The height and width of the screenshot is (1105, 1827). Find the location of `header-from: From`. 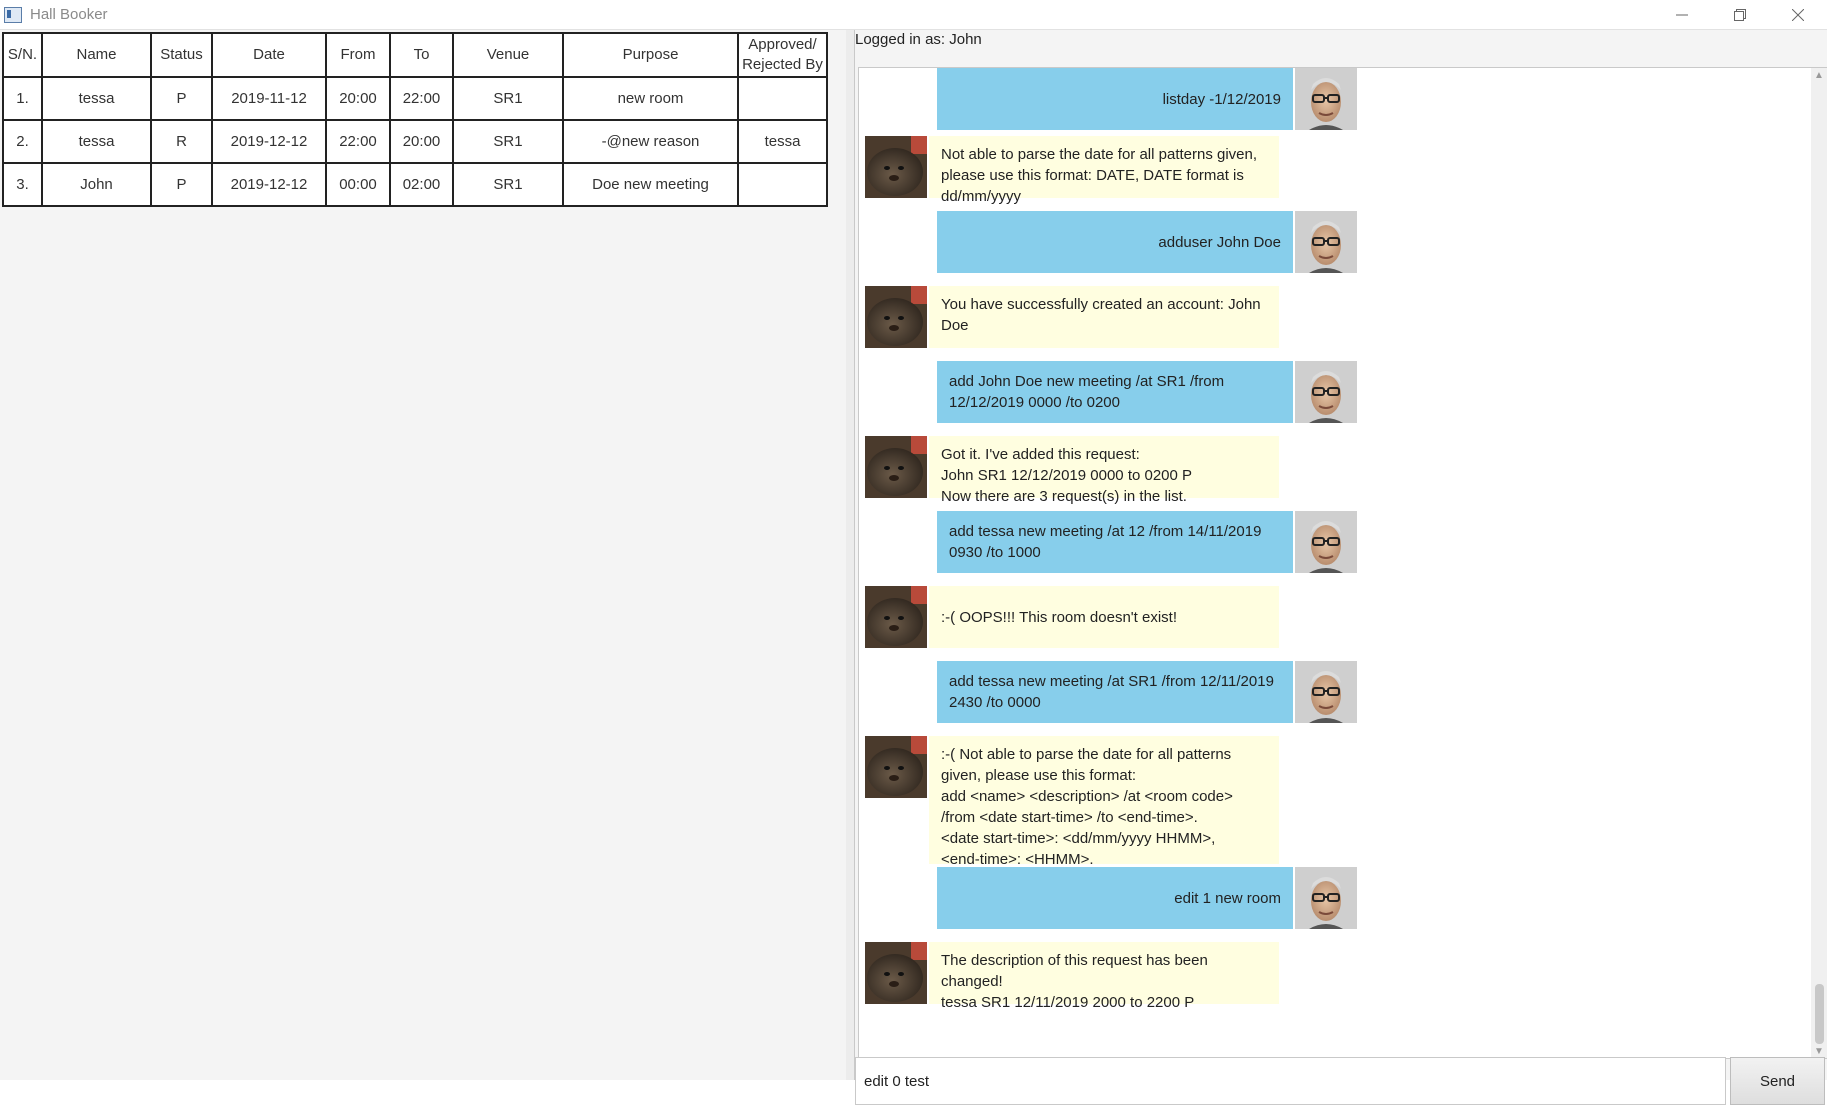

header-from: From is located at coordinates (358, 55).